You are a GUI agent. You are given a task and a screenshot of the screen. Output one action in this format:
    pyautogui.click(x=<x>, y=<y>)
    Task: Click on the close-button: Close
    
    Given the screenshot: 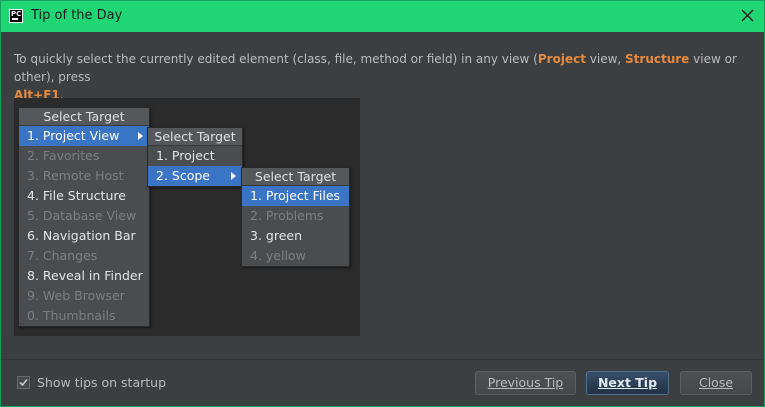 What is the action you would take?
    pyautogui.click(x=716, y=383)
    